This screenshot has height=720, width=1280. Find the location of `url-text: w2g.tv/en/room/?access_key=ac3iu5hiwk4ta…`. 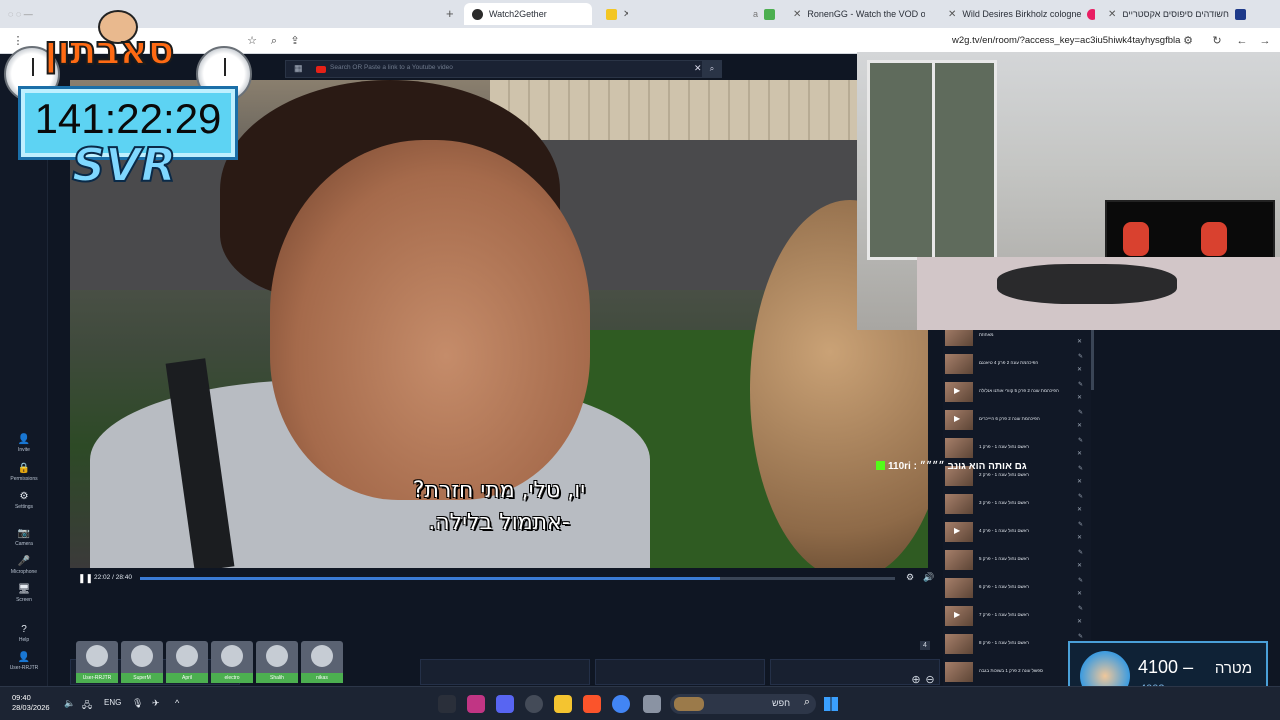

url-text: w2g.tv/en/room/?access_key=ac3iu5hiwk4ta… is located at coordinates (1066, 40).